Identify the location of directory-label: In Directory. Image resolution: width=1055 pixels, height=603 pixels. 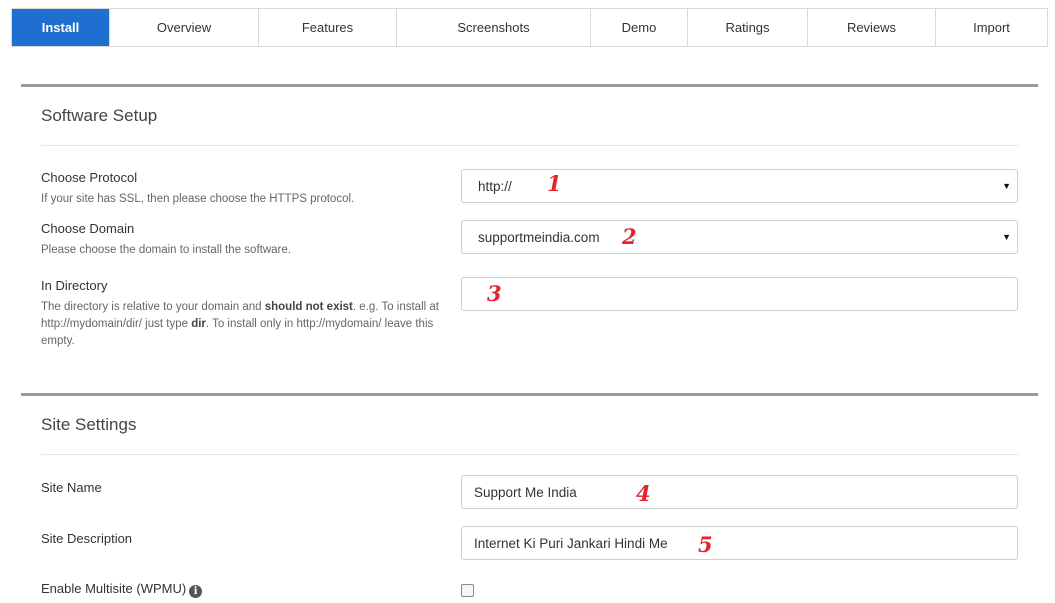
(74, 285).